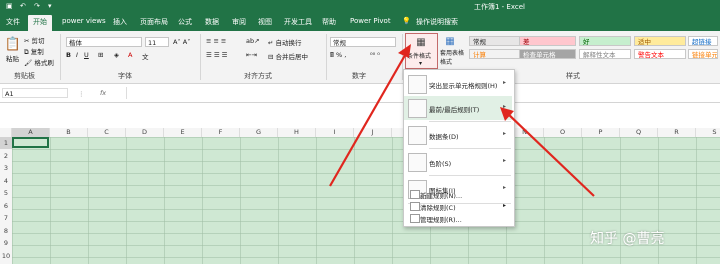 Image resolution: width=720 pixels, height=264 pixels. What do you see at coordinates (369, 118) in the screenshot?
I see `arrow-to-conditional-format` at bounding box center [369, 118].